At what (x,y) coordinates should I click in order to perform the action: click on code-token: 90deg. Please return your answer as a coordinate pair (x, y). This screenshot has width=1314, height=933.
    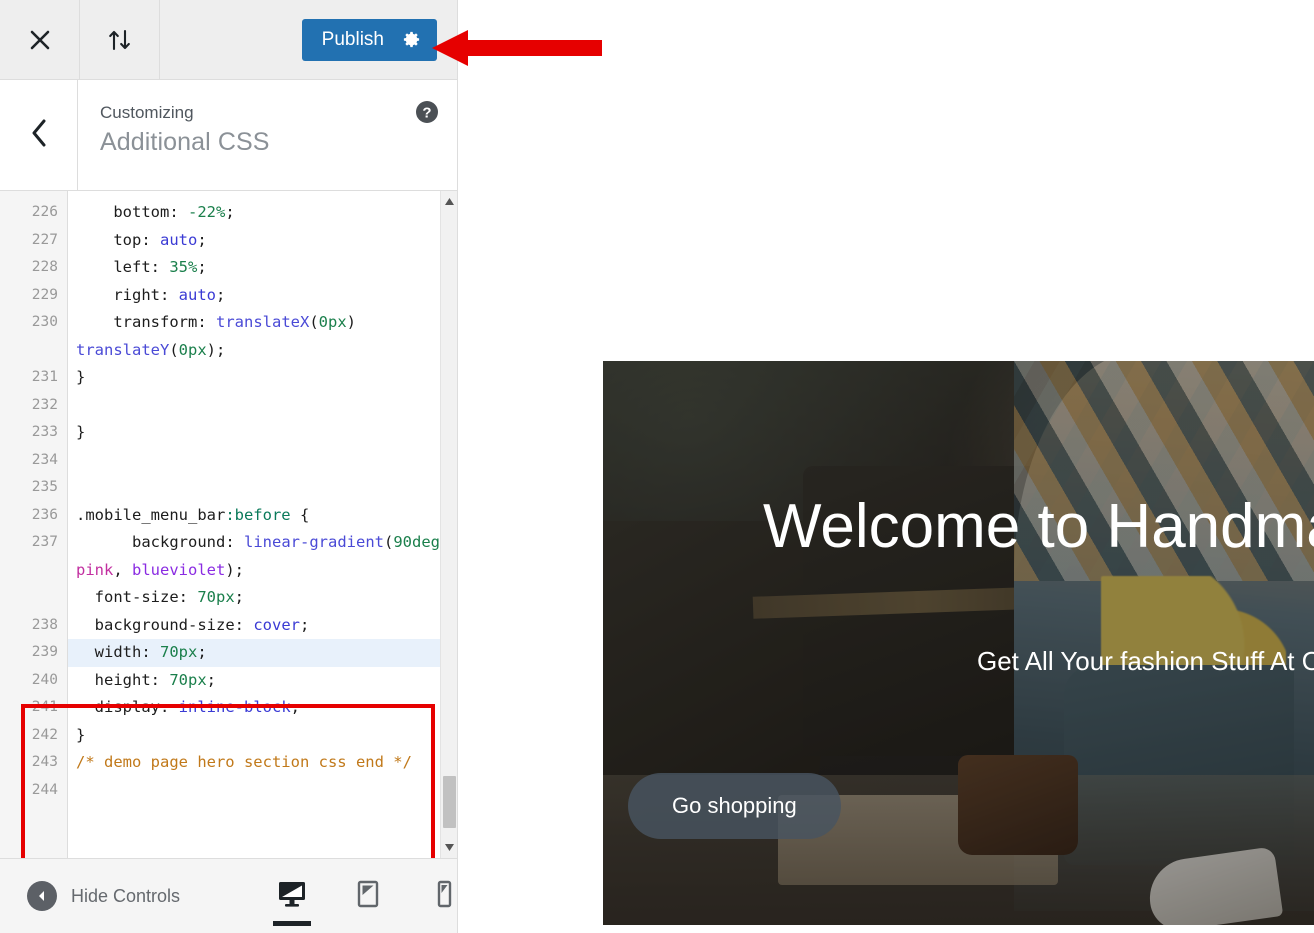
    Looking at the image, I should click on (416, 542).